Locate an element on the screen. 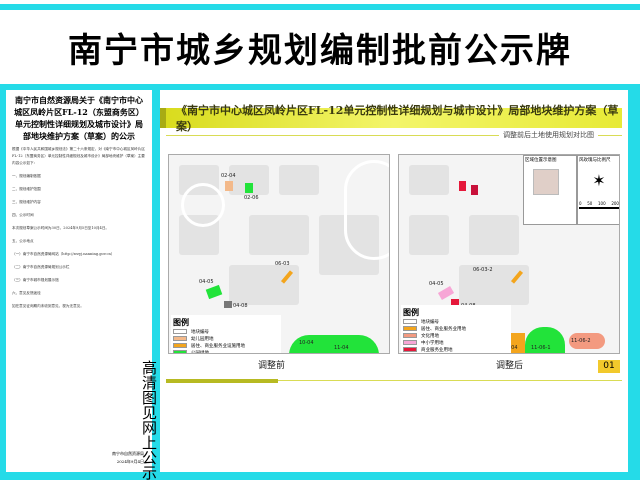  wind-rose-icon: ✶ is located at coordinates (599, 180).